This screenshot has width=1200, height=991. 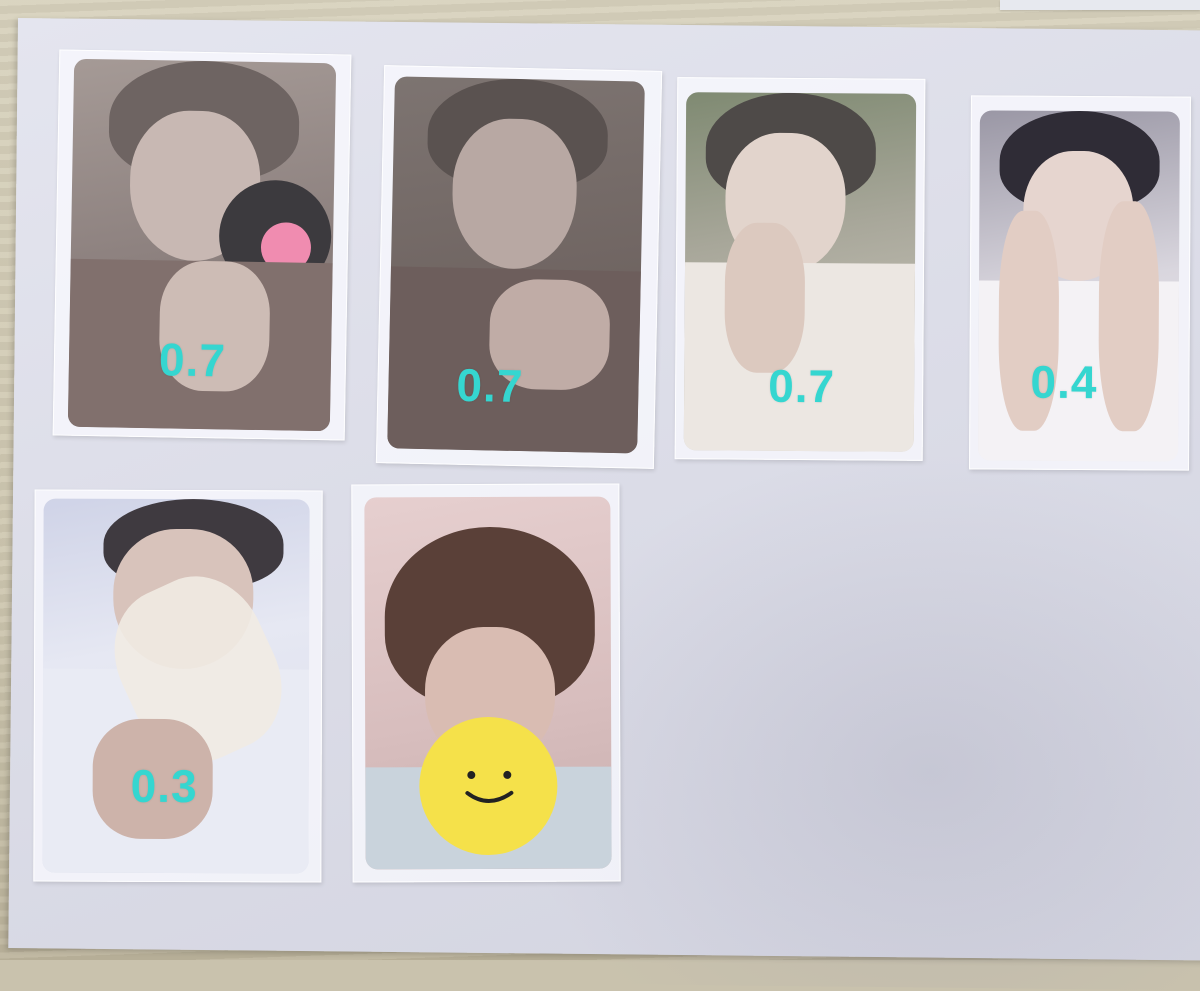 What do you see at coordinates (802, 386) in the screenshot?
I see `price-label-3: 0.7` at bounding box center [802, 386].